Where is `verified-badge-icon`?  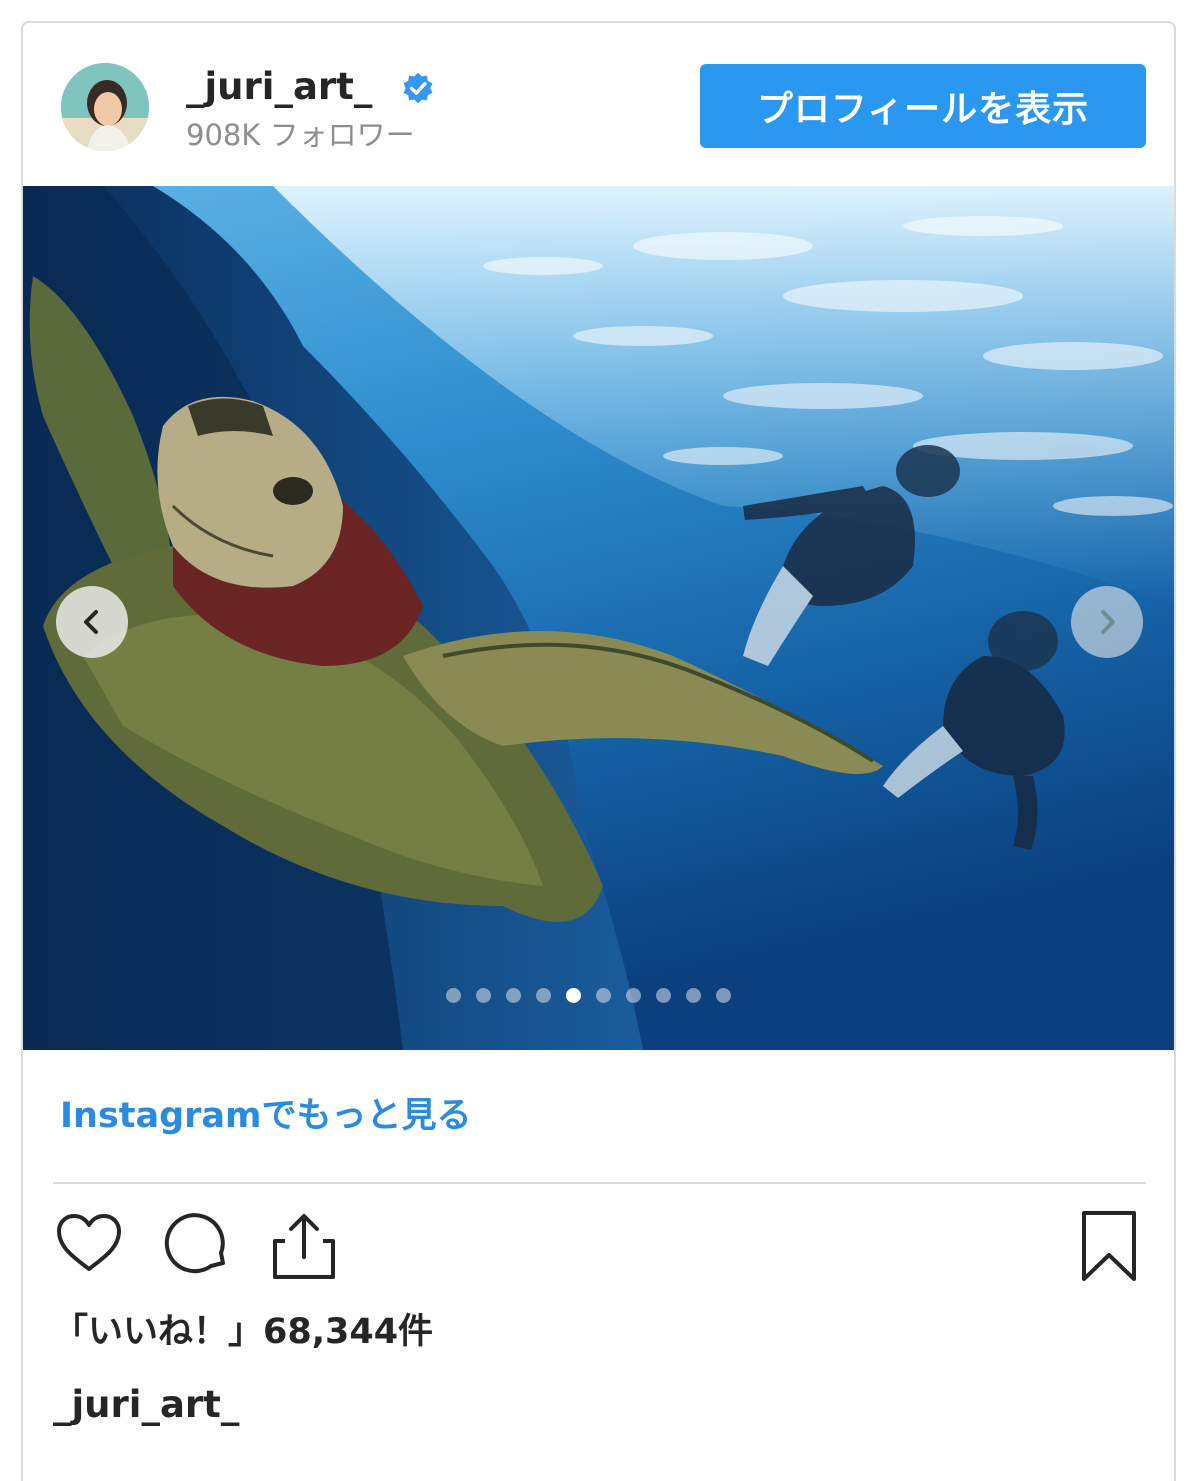
verified-badge-icon is located at coordinates (418, 88).